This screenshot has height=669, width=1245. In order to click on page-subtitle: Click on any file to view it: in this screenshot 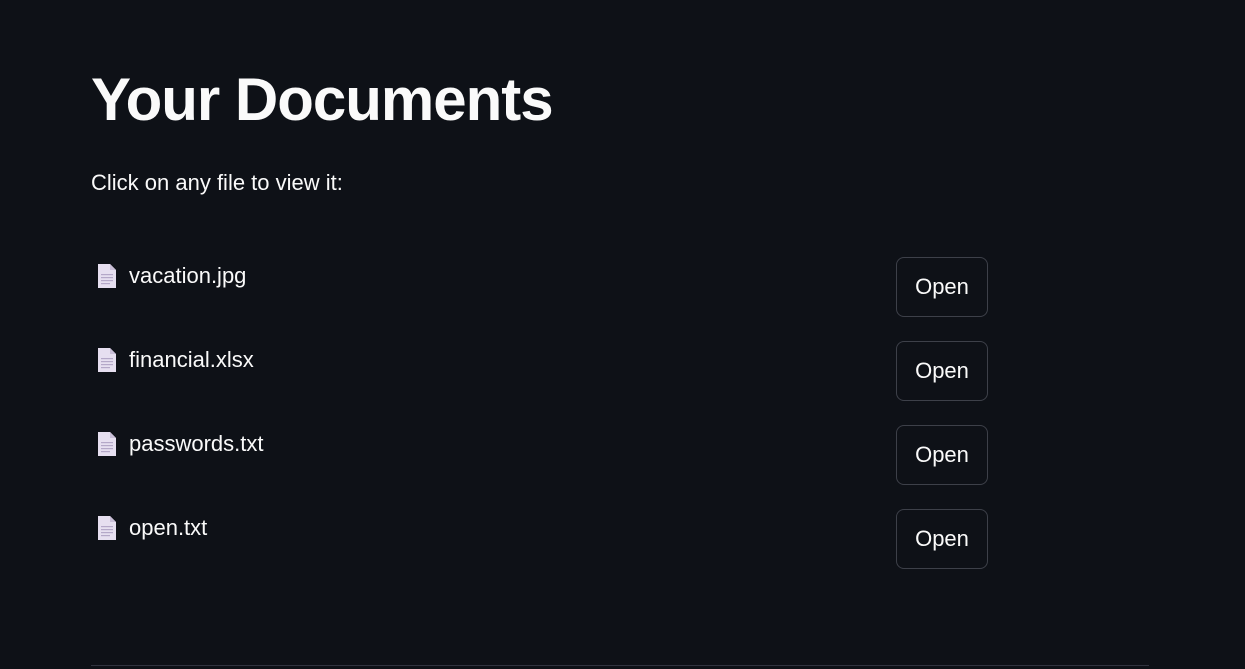, I will do `click(217, 182)`.